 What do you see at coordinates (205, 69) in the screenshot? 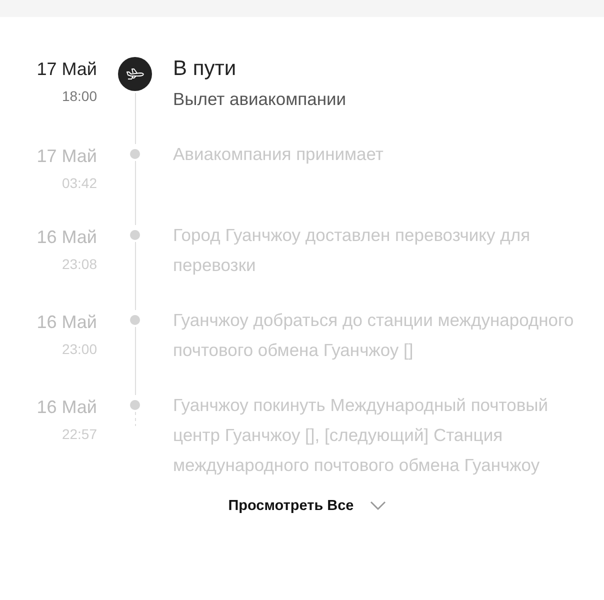
I see `event-title: В пути` at bounding box center [205, 69].